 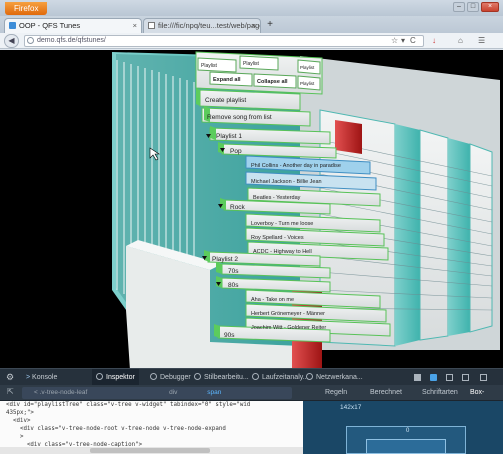 I want to click on expand-all-button: Expand all, so click(x=227, y=80).